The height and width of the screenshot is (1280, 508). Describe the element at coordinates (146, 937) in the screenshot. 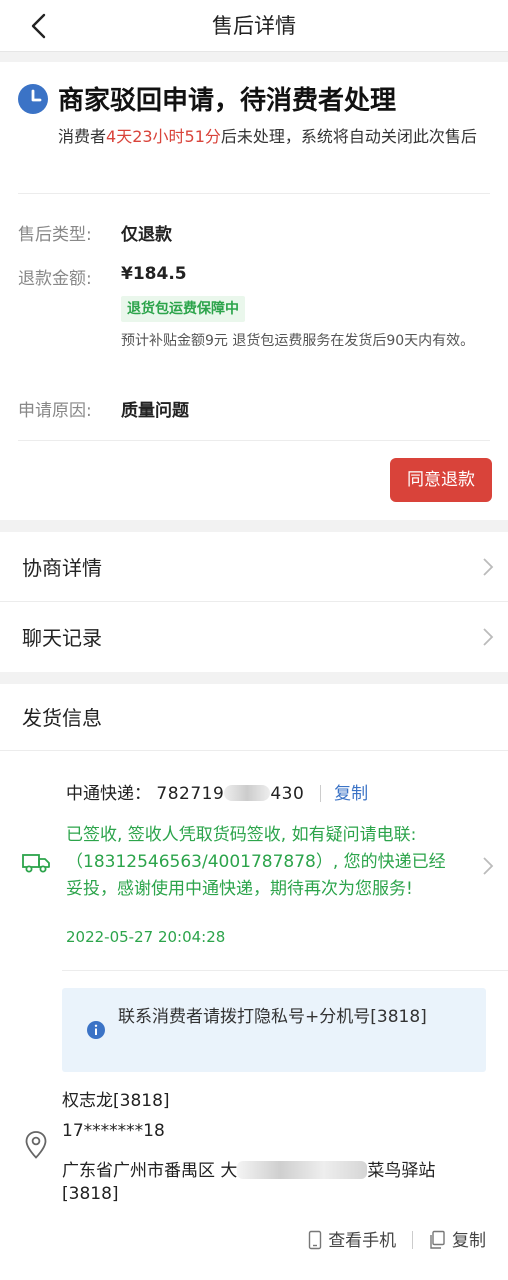

I see `tracking-timestamp: 2022-05-27 20:04:28` at that location.